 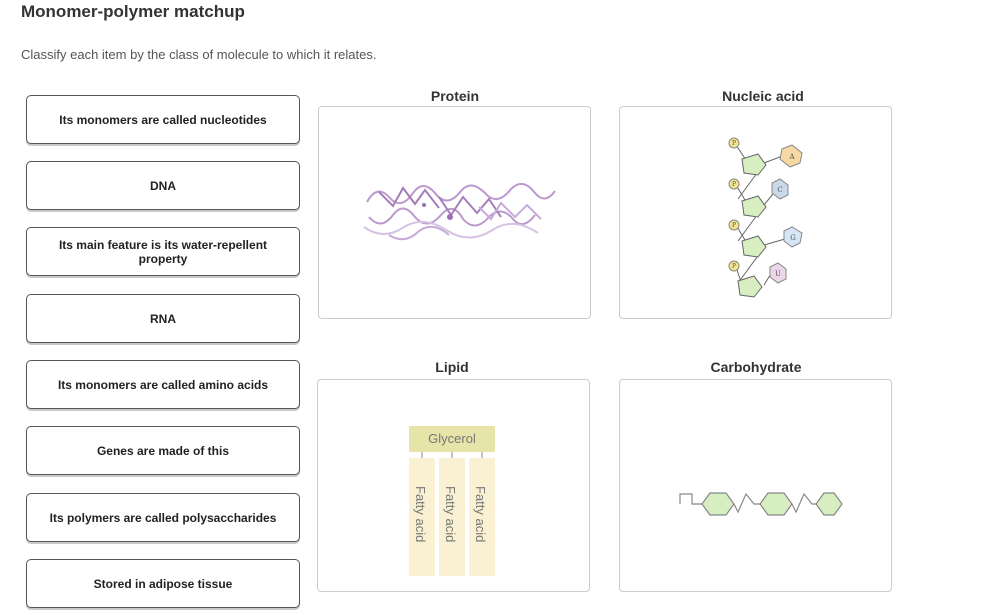 What do you see at coordinates (163, 185) in the screenshot?
I see `drag-card-dna: DNA` at bounding box center [163, 185].